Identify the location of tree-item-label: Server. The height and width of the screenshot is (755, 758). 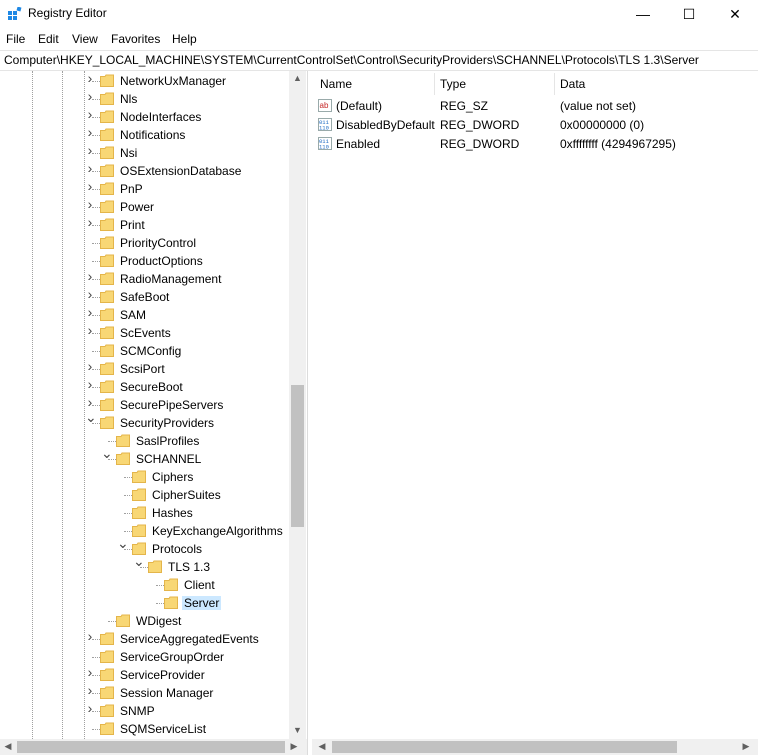
(202, 603).